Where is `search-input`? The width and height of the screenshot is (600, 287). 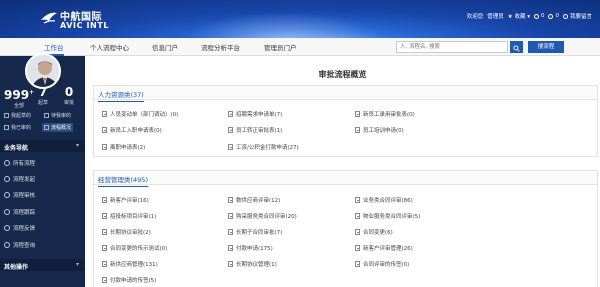 search-input is located at coordinates (452, 47).